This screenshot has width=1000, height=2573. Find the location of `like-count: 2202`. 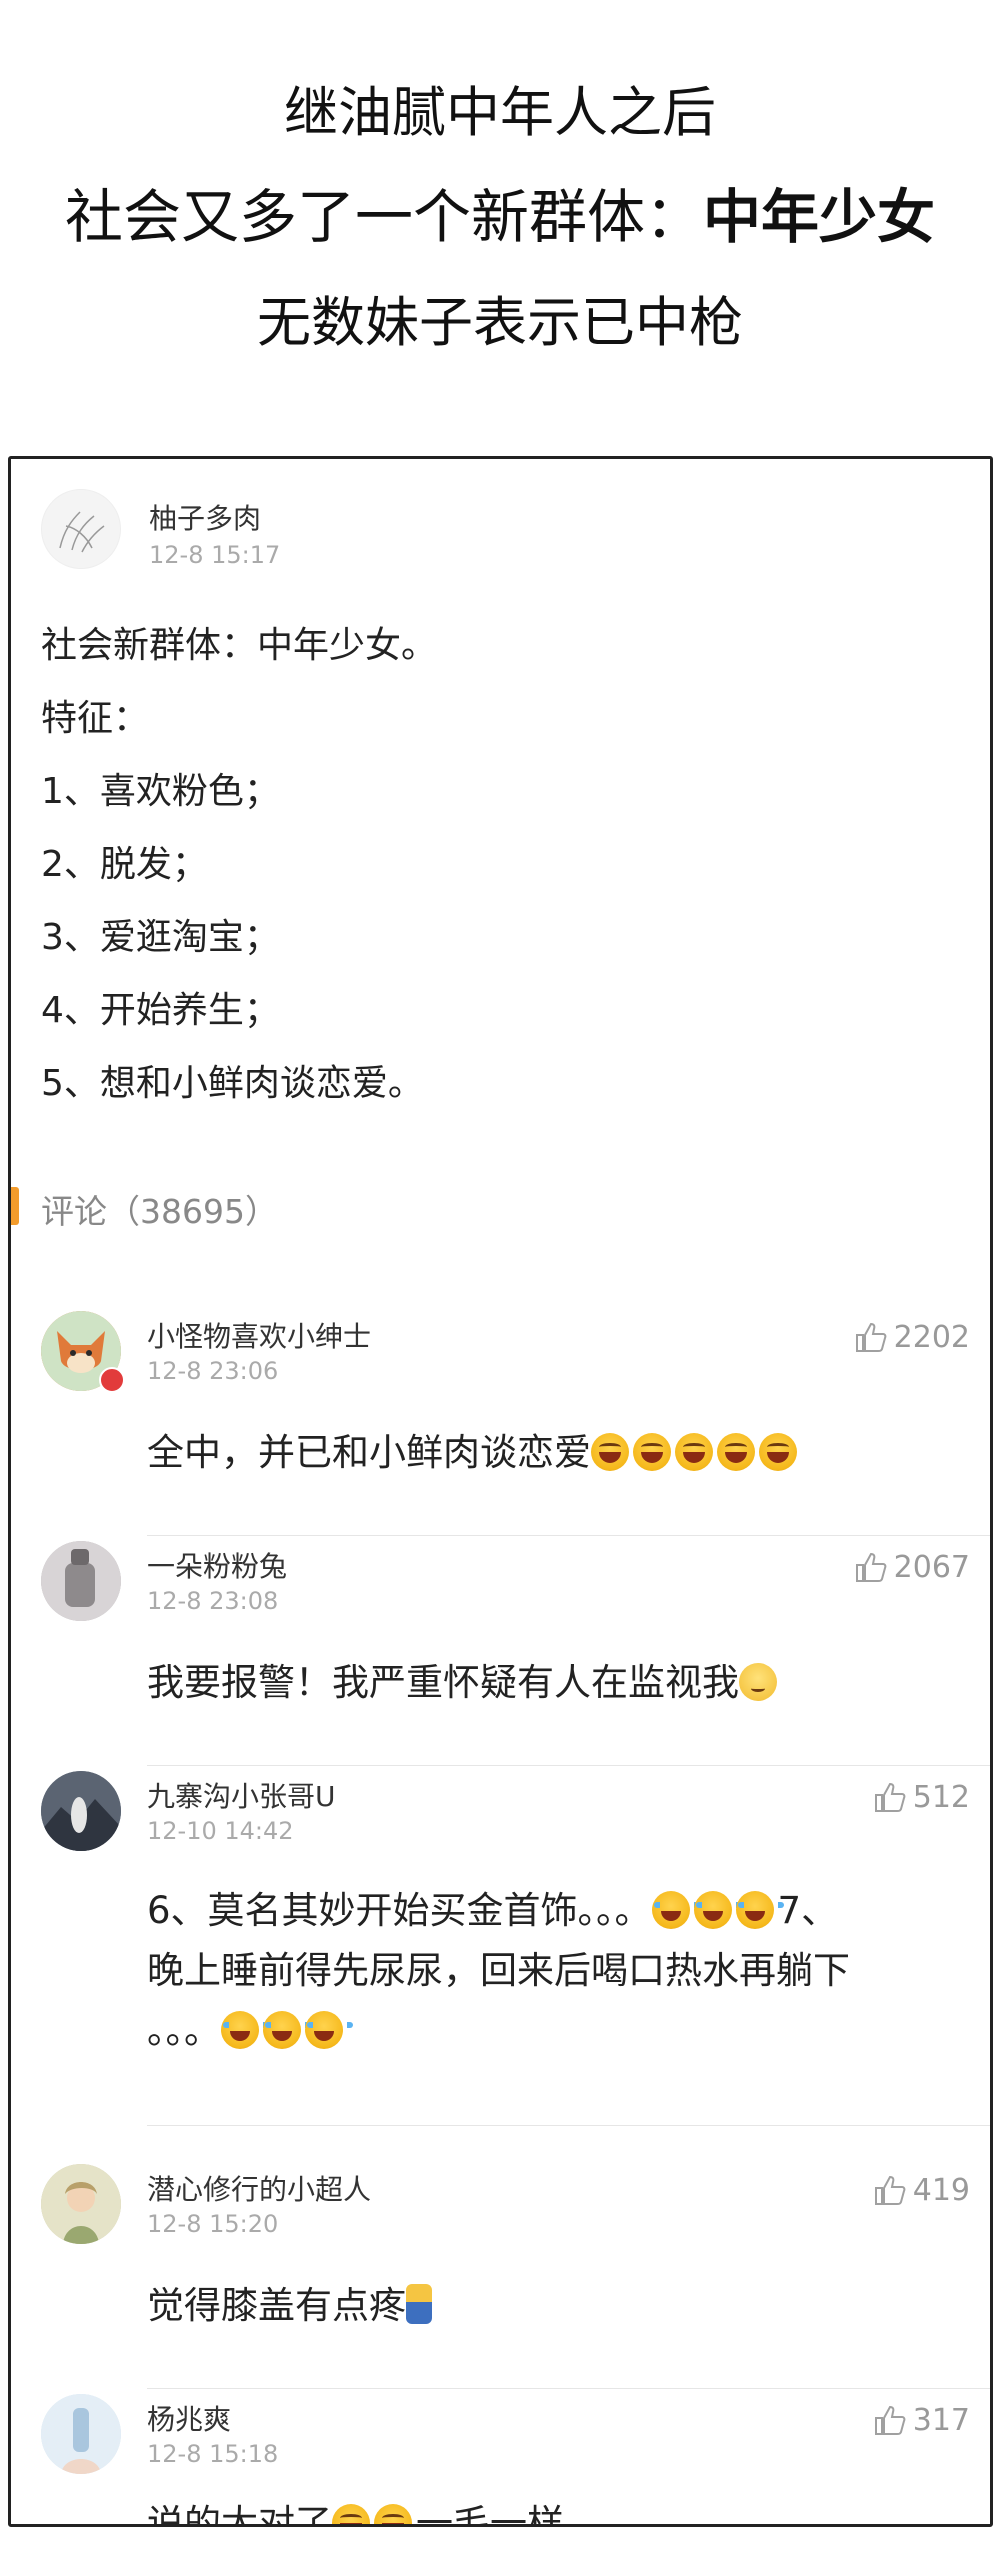

like-count: 2202 is located at coordinates (931, 1337).